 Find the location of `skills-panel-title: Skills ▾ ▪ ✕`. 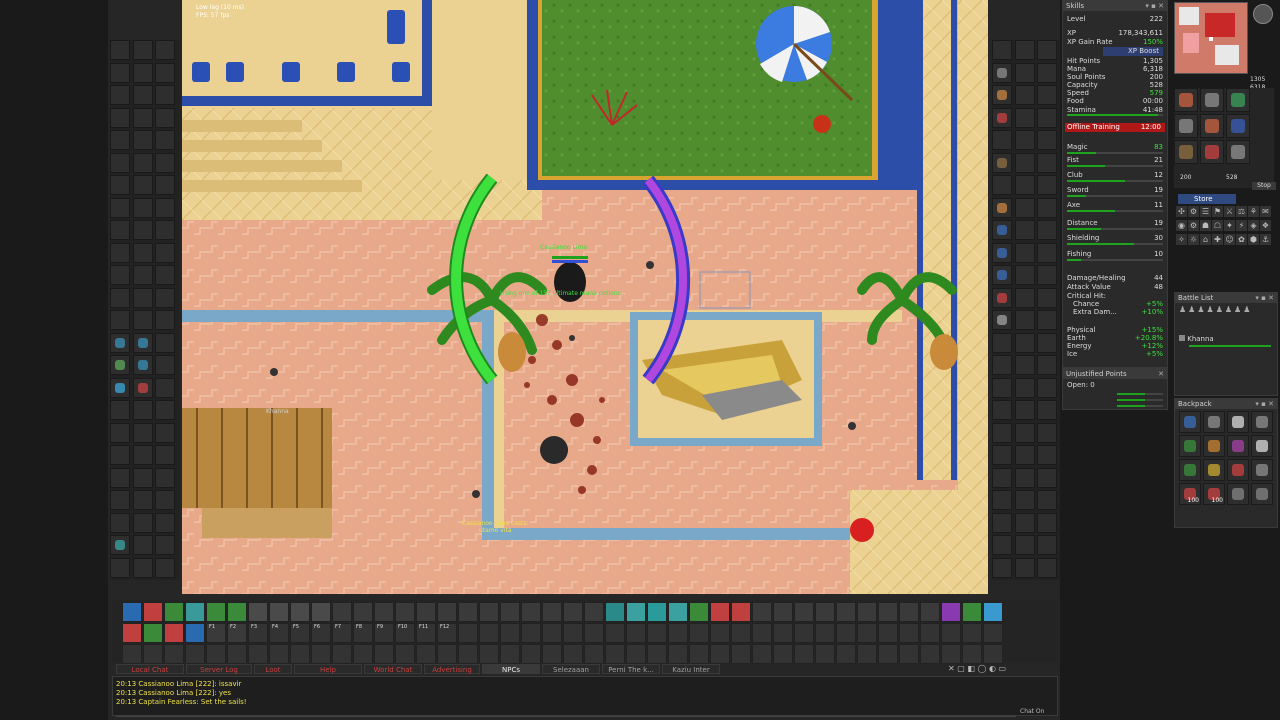

skills-panel-title: Skills ▾ ▪ ✕ is located at coordinates (1115, 6).